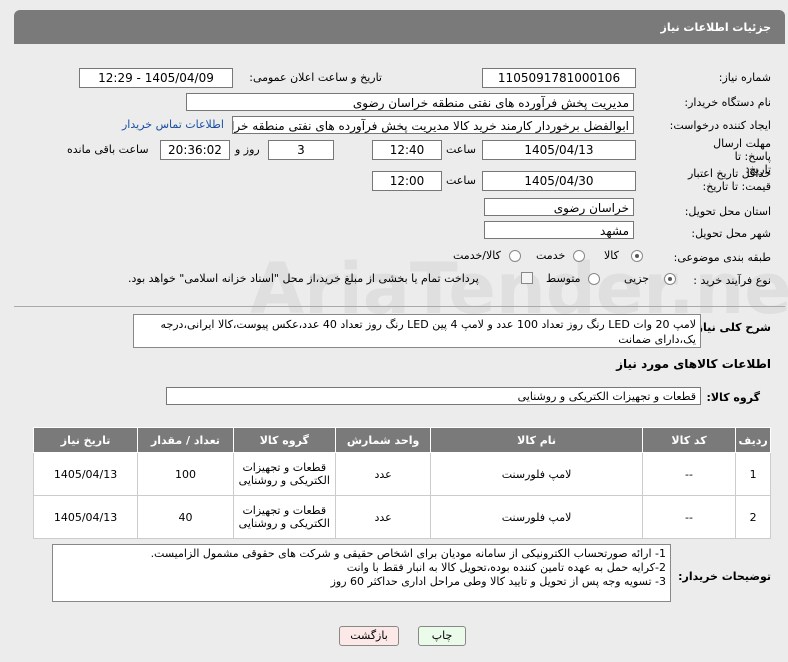  What do you see at coordinates (727, 102) in the screenshot?
I see `buyer-org-label: نام دستگاه خریدار:` at bounding box center [727, 102].